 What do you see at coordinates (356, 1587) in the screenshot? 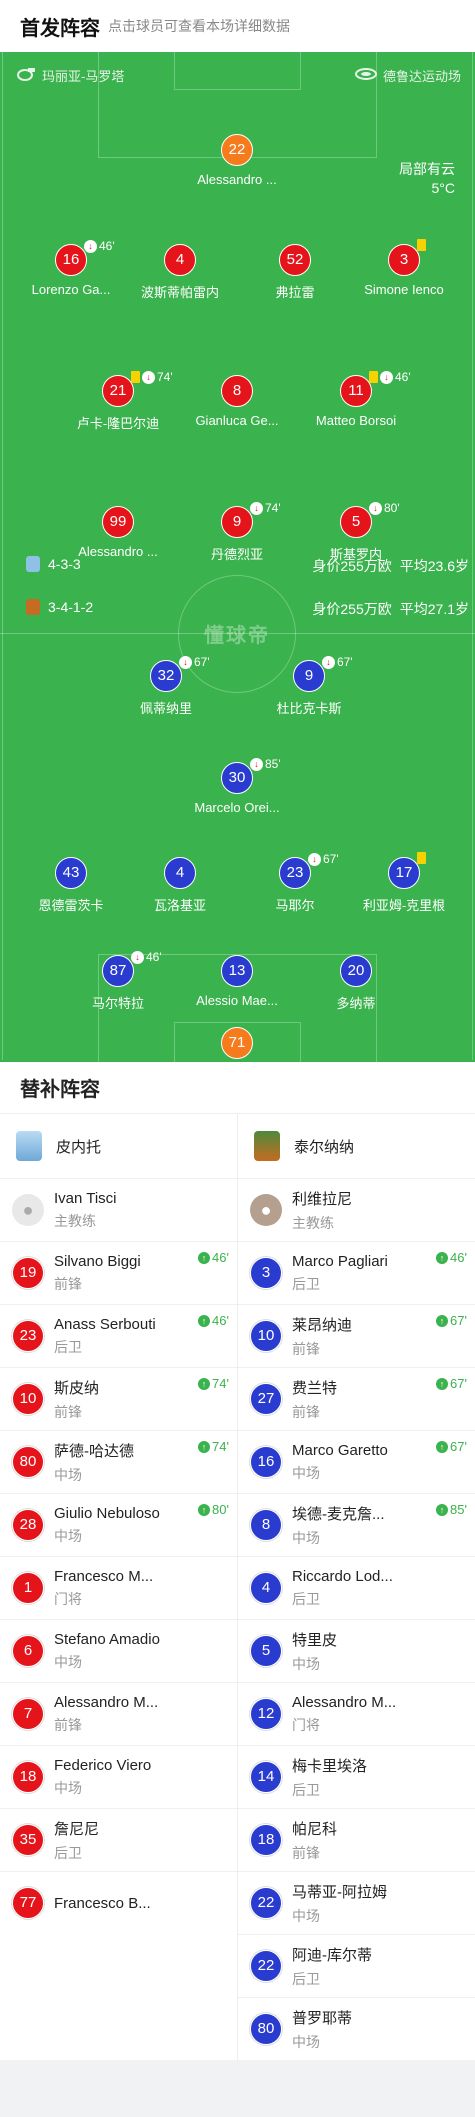
I see `sub-player-row: 4 Riccardo Lod... 后卫` at bounding box center [356, 1587].